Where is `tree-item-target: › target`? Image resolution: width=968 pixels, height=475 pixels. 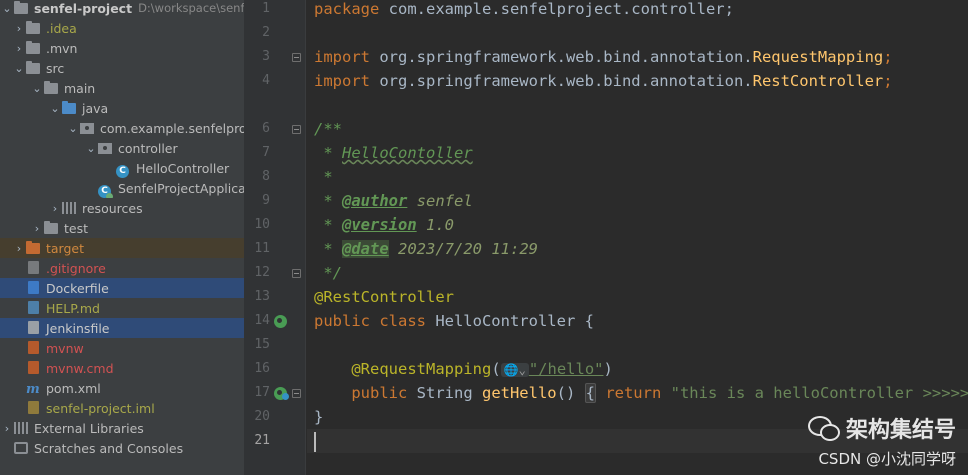 tree-item-target: › target is located at coordinates (122, 248).